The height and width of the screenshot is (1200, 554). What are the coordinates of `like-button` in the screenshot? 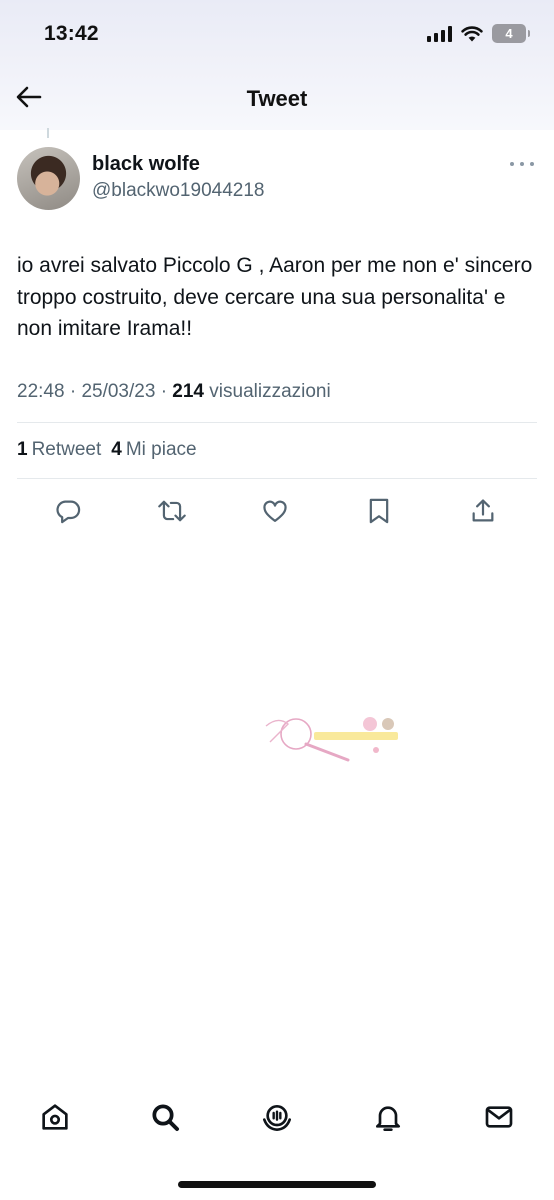 It's located at (275, 511).